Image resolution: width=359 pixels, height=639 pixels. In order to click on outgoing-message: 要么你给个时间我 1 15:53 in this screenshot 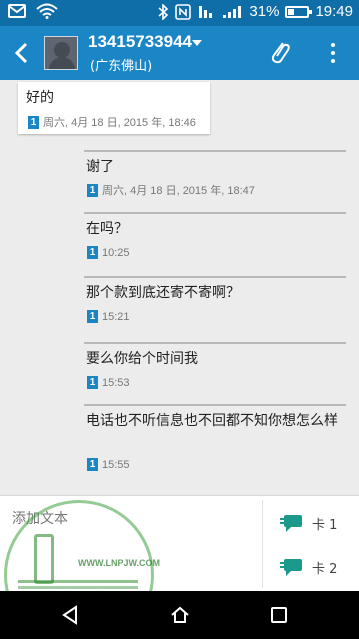, I will do `click(215, 372)`.